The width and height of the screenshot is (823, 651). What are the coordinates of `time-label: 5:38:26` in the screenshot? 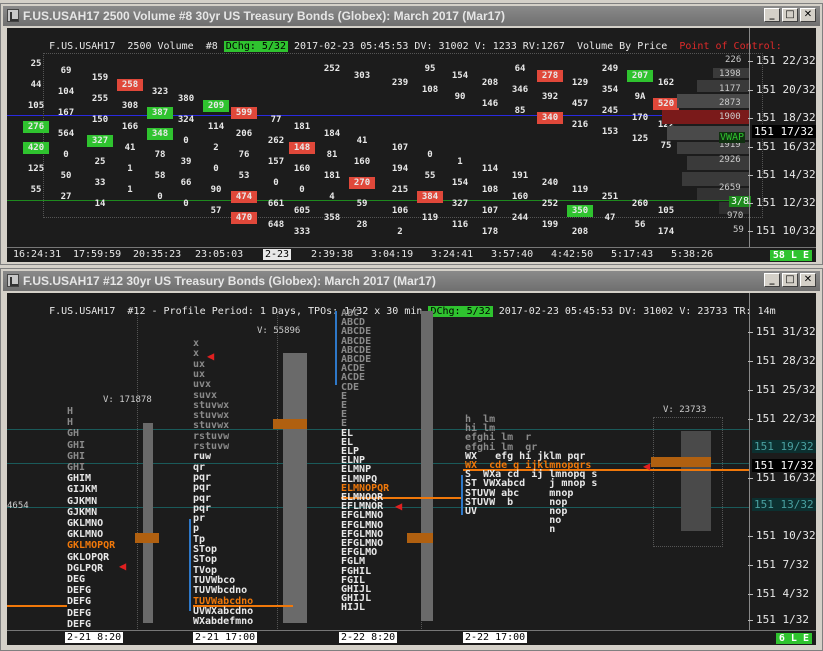 It's located at (692, 254).